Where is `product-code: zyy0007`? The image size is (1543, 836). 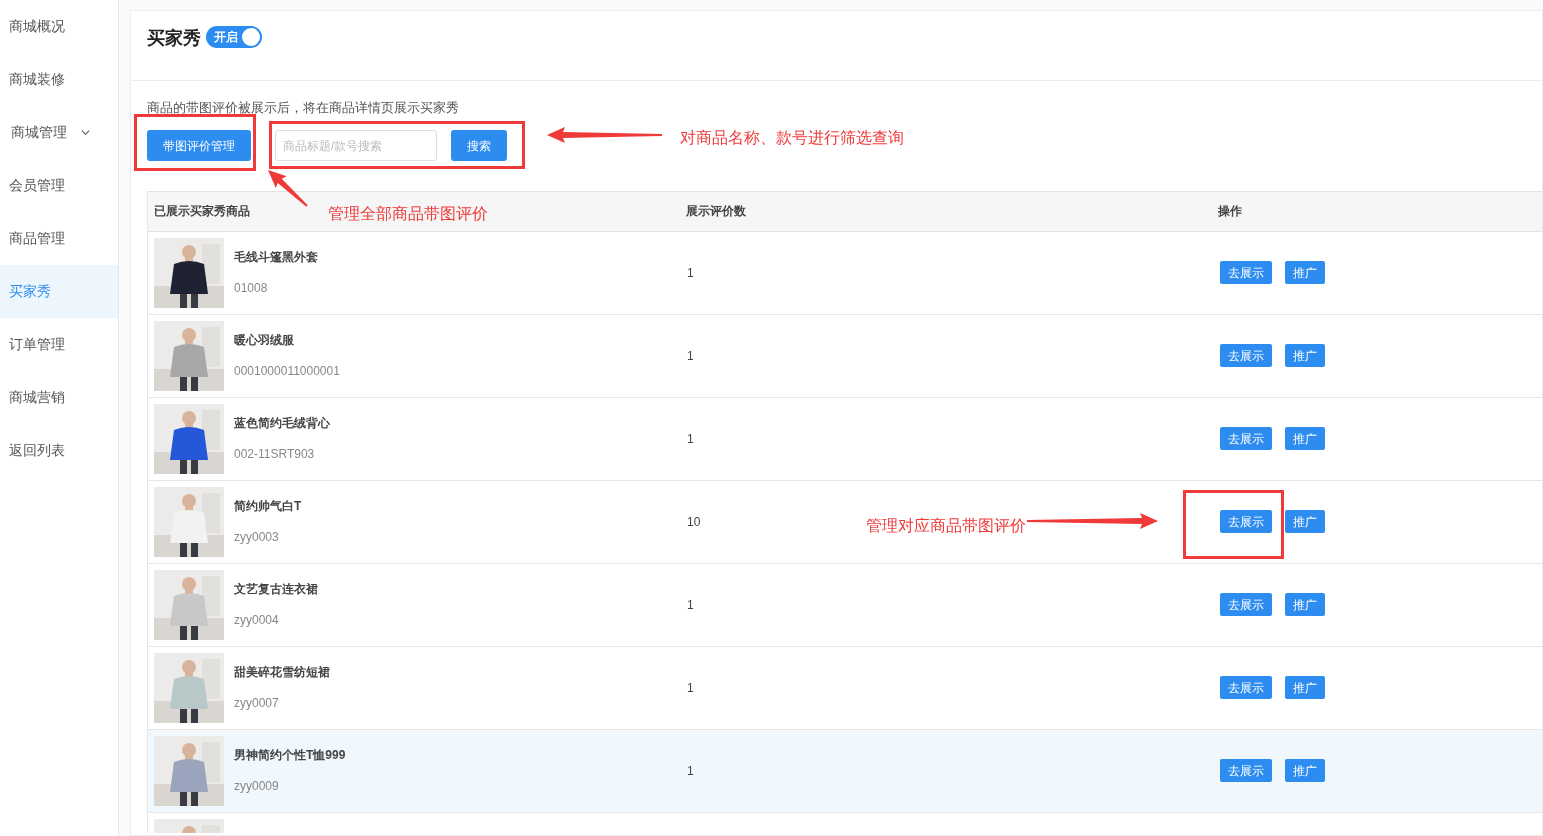
product-code: zyy0007 is located at coordinates (257, 703).